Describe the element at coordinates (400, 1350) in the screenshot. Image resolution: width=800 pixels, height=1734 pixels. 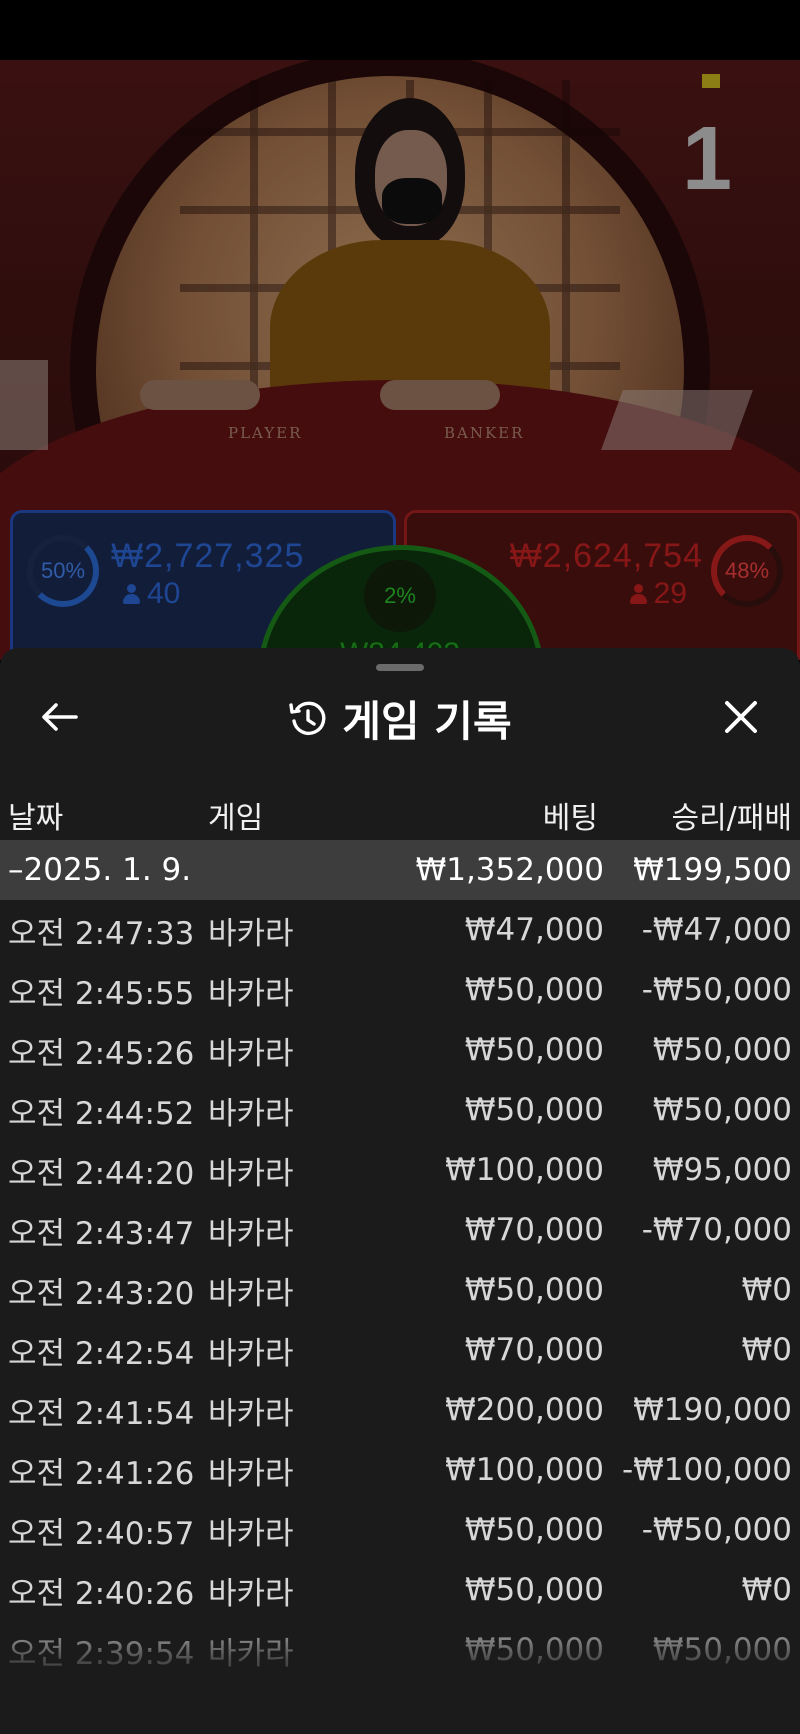
I see `history-row: 오전 2:42:54 바카라 ₩70,000 ₩0` at that location.